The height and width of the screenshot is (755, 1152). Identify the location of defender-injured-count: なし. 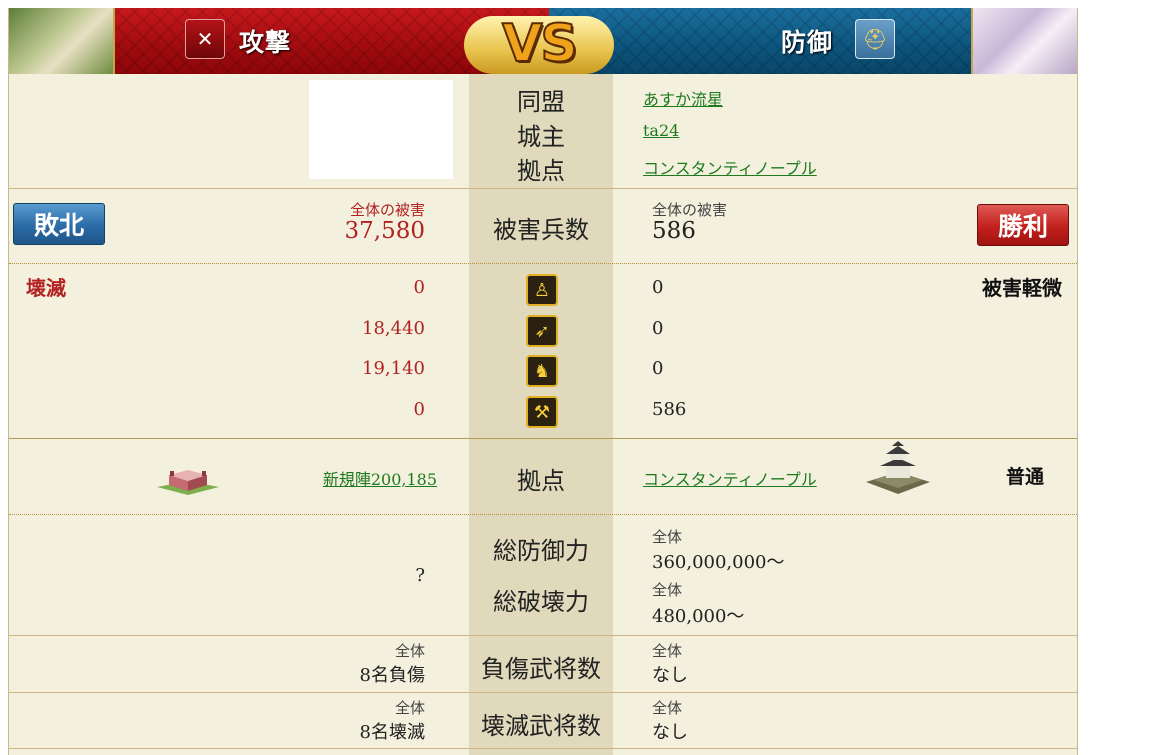
(670, 675).